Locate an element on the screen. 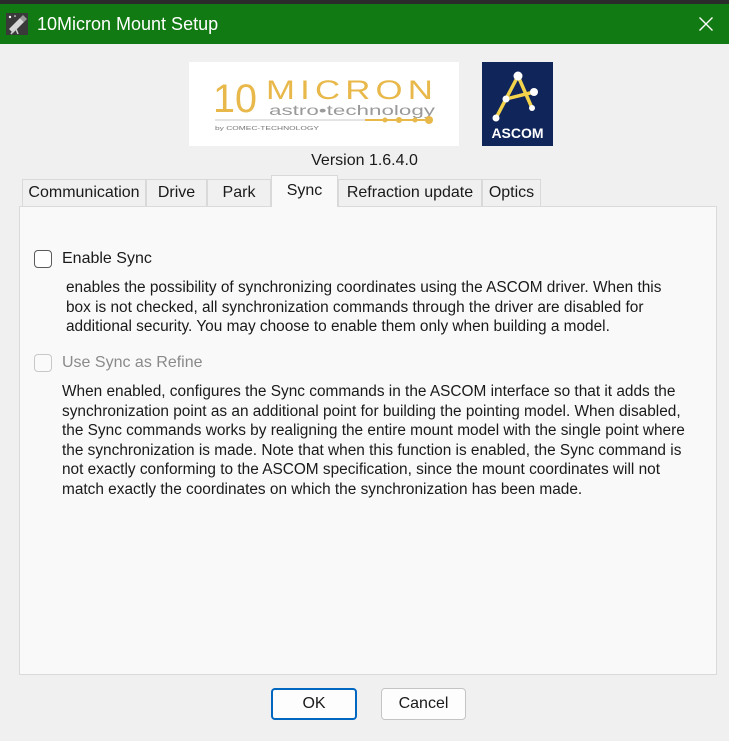 This screenshot has width=729, height=741. tab-refraction-update: Refraction update is located at coordinates (410, 192).